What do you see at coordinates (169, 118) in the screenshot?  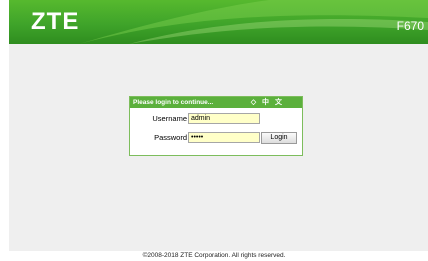 I see `username-label: Username` at bounding box center [169, 118].